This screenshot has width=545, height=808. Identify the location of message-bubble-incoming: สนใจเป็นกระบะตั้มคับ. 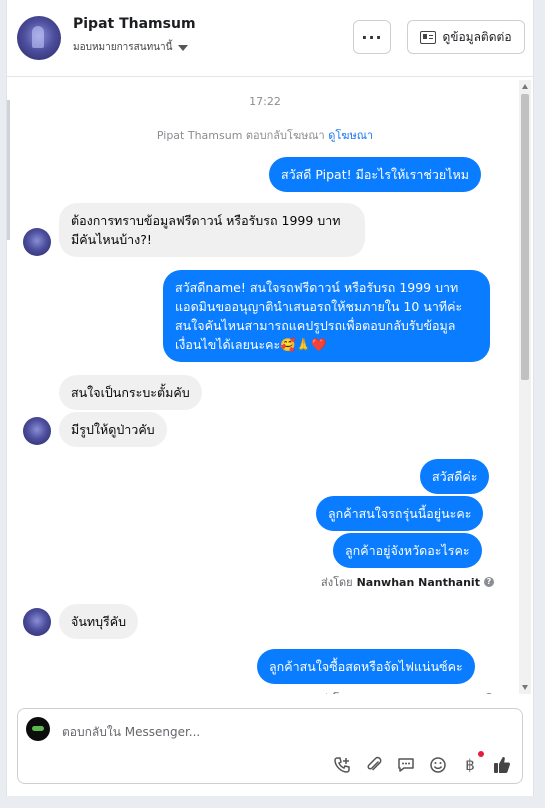
(130, 392).